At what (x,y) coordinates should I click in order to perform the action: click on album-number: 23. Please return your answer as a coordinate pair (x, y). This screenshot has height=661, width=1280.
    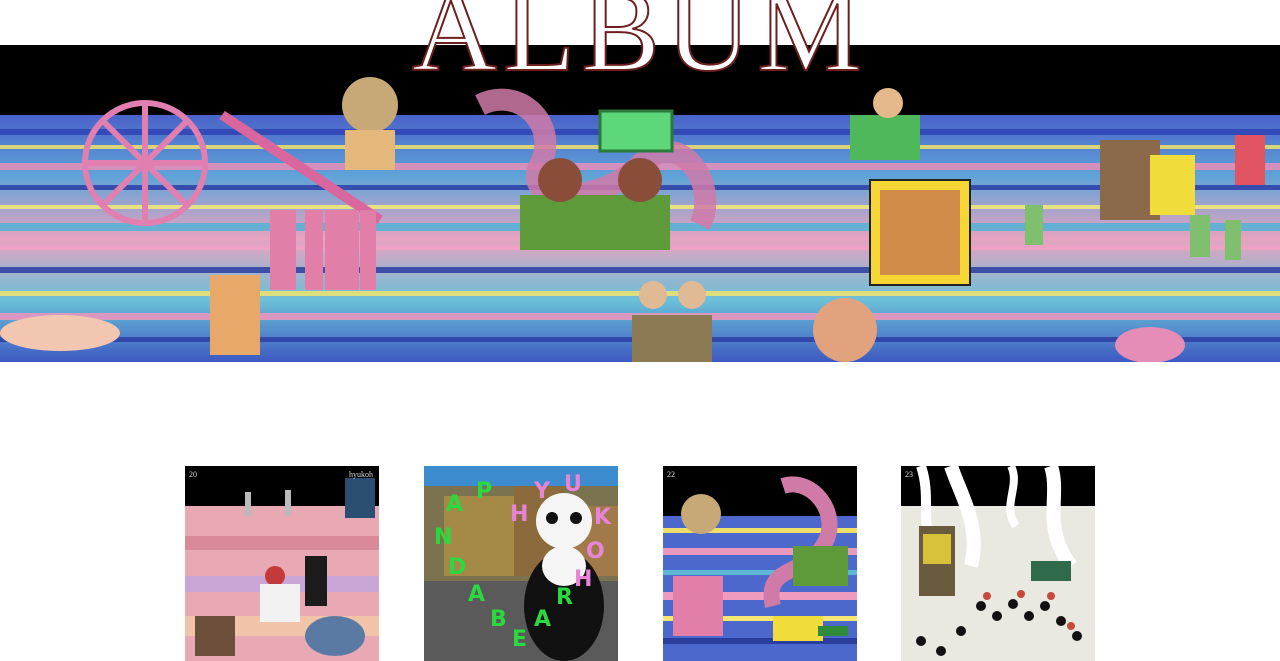
    Looking at the image, I should click on (909, 474).